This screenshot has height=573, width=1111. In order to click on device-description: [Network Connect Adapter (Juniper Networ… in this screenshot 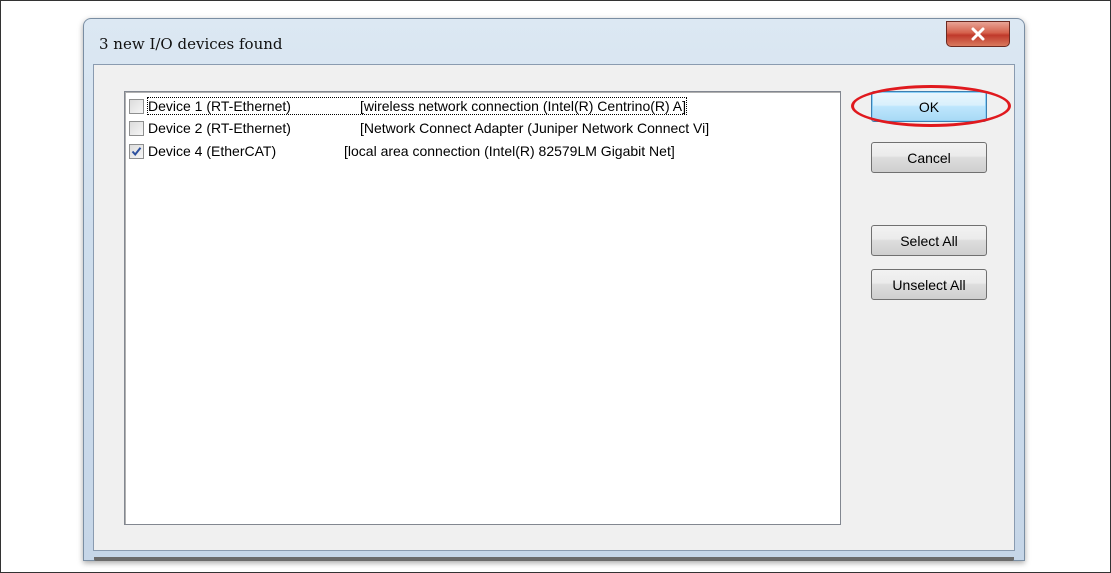, I will do `click(535, 128)`.